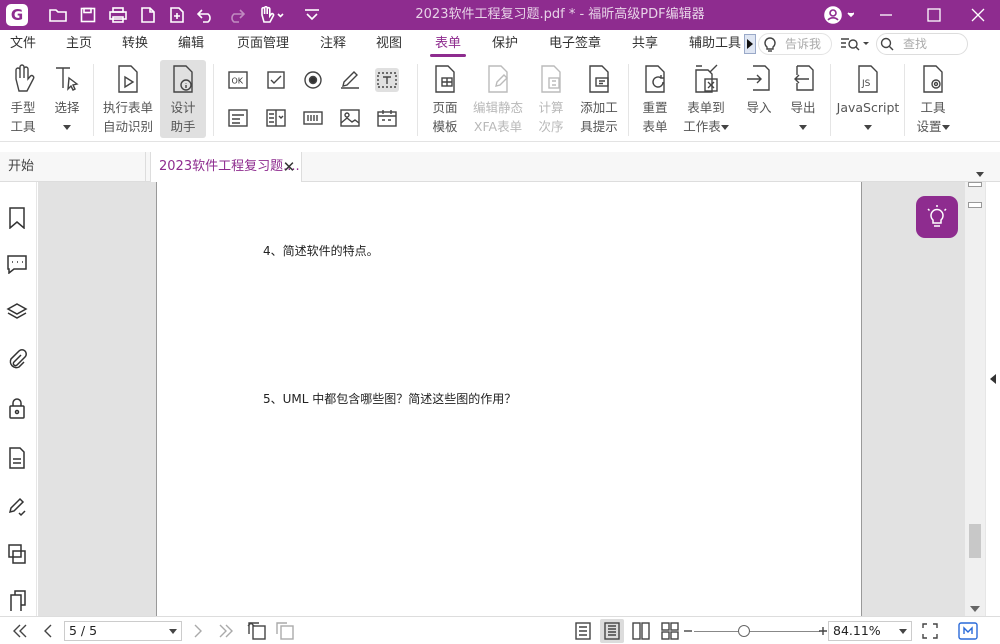  Describe the element at coordinates (505, 44) in the screenshot. I see `menu-protect: 保护` at that location.